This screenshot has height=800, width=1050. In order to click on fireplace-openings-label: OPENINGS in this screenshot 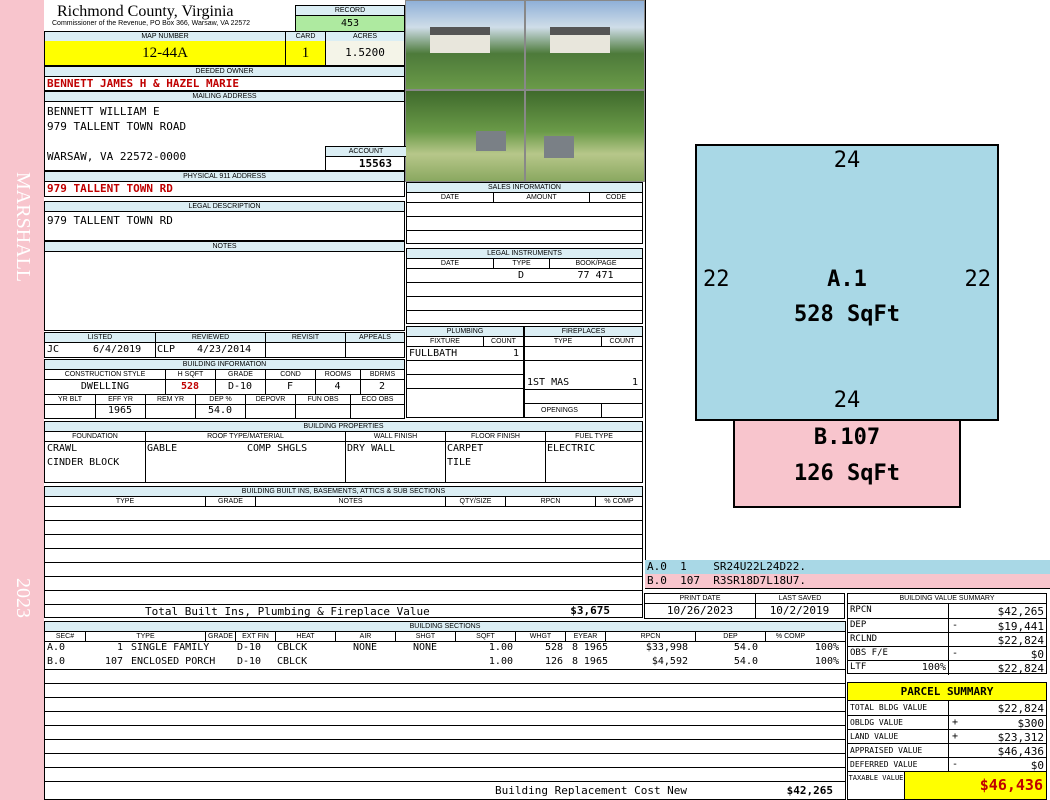, I will do `click(559, 410)`.